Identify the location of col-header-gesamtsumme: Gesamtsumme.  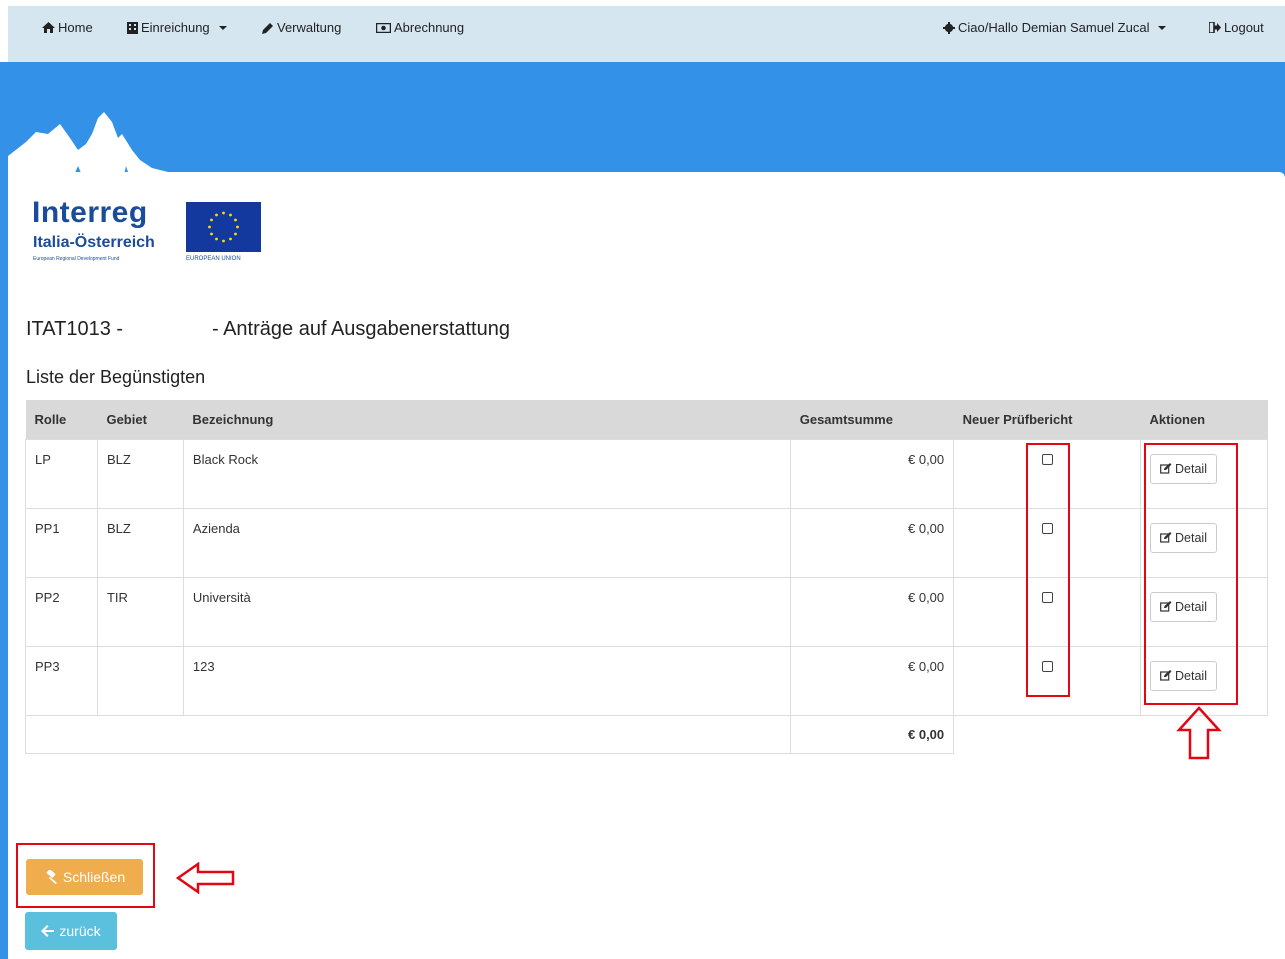
(872, 419).